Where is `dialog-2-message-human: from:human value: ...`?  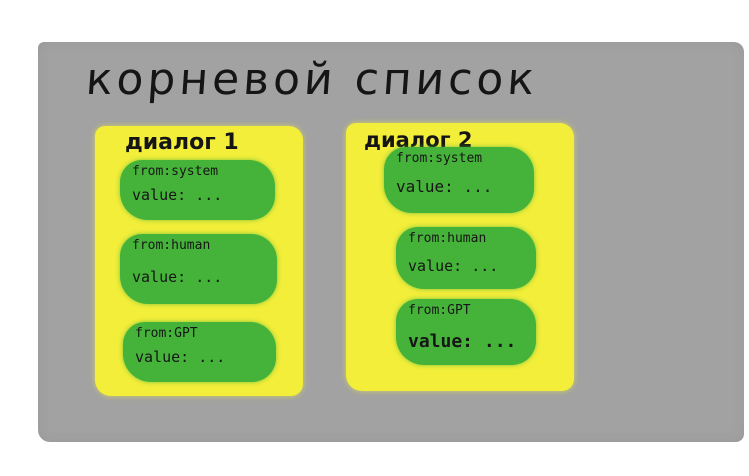
dialog-2-message-human: from:human value: ... is located at coordinates (466, 258).